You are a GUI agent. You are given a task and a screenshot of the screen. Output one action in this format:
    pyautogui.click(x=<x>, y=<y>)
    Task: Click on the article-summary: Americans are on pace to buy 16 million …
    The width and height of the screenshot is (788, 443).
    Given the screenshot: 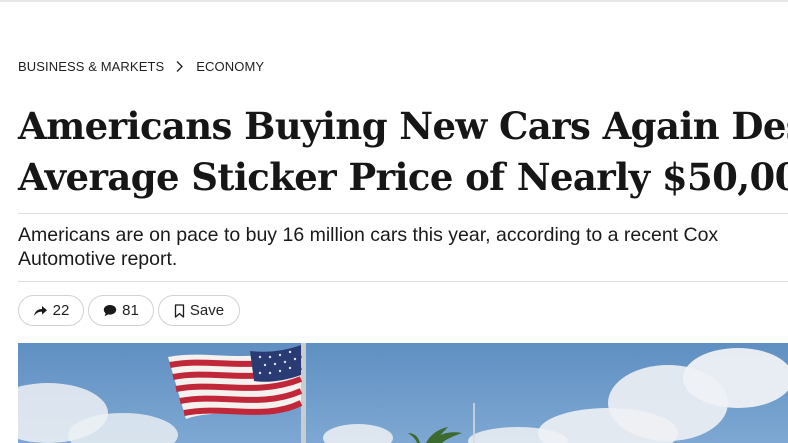 What is the action you would take?
    pyautogui.click(x=368, y=247)
    